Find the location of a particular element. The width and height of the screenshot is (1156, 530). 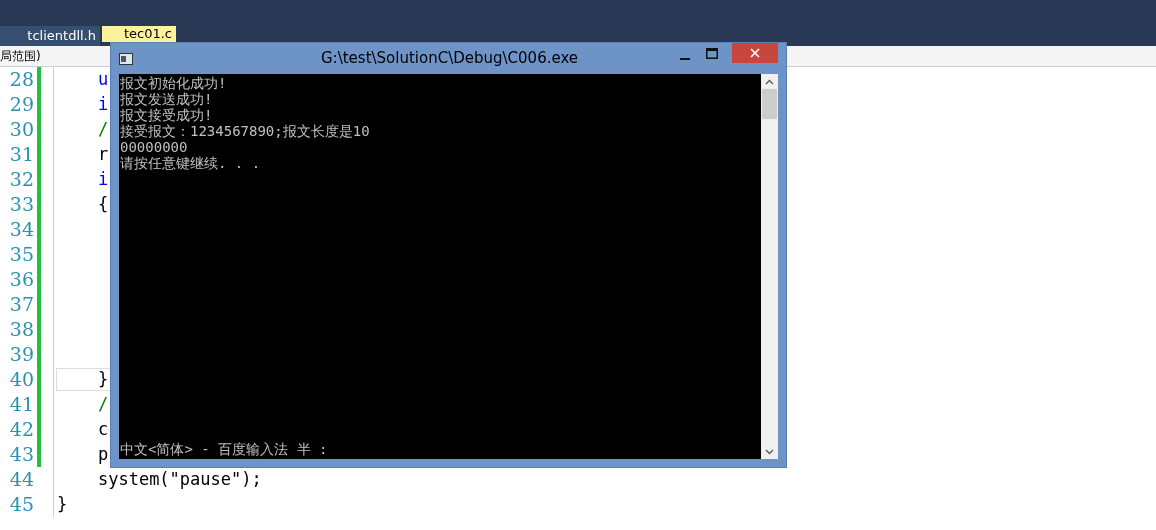

line-number: 33 is located at coordinates (21, 204).